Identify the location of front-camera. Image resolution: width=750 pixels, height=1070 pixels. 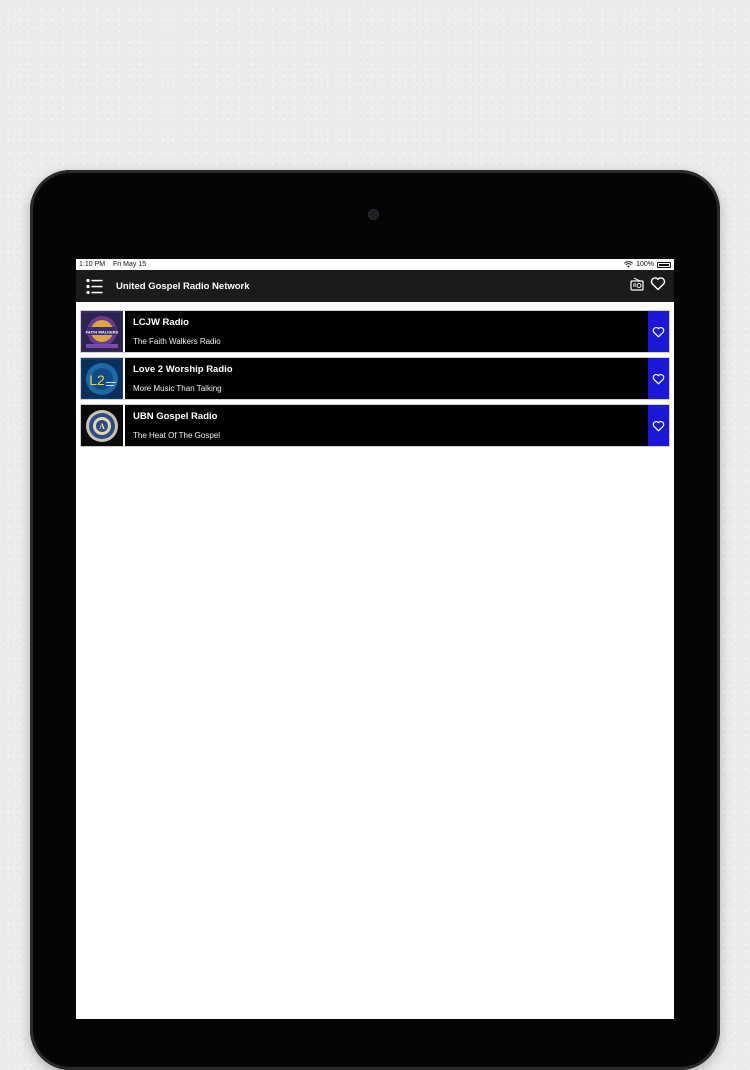
(373, 214).